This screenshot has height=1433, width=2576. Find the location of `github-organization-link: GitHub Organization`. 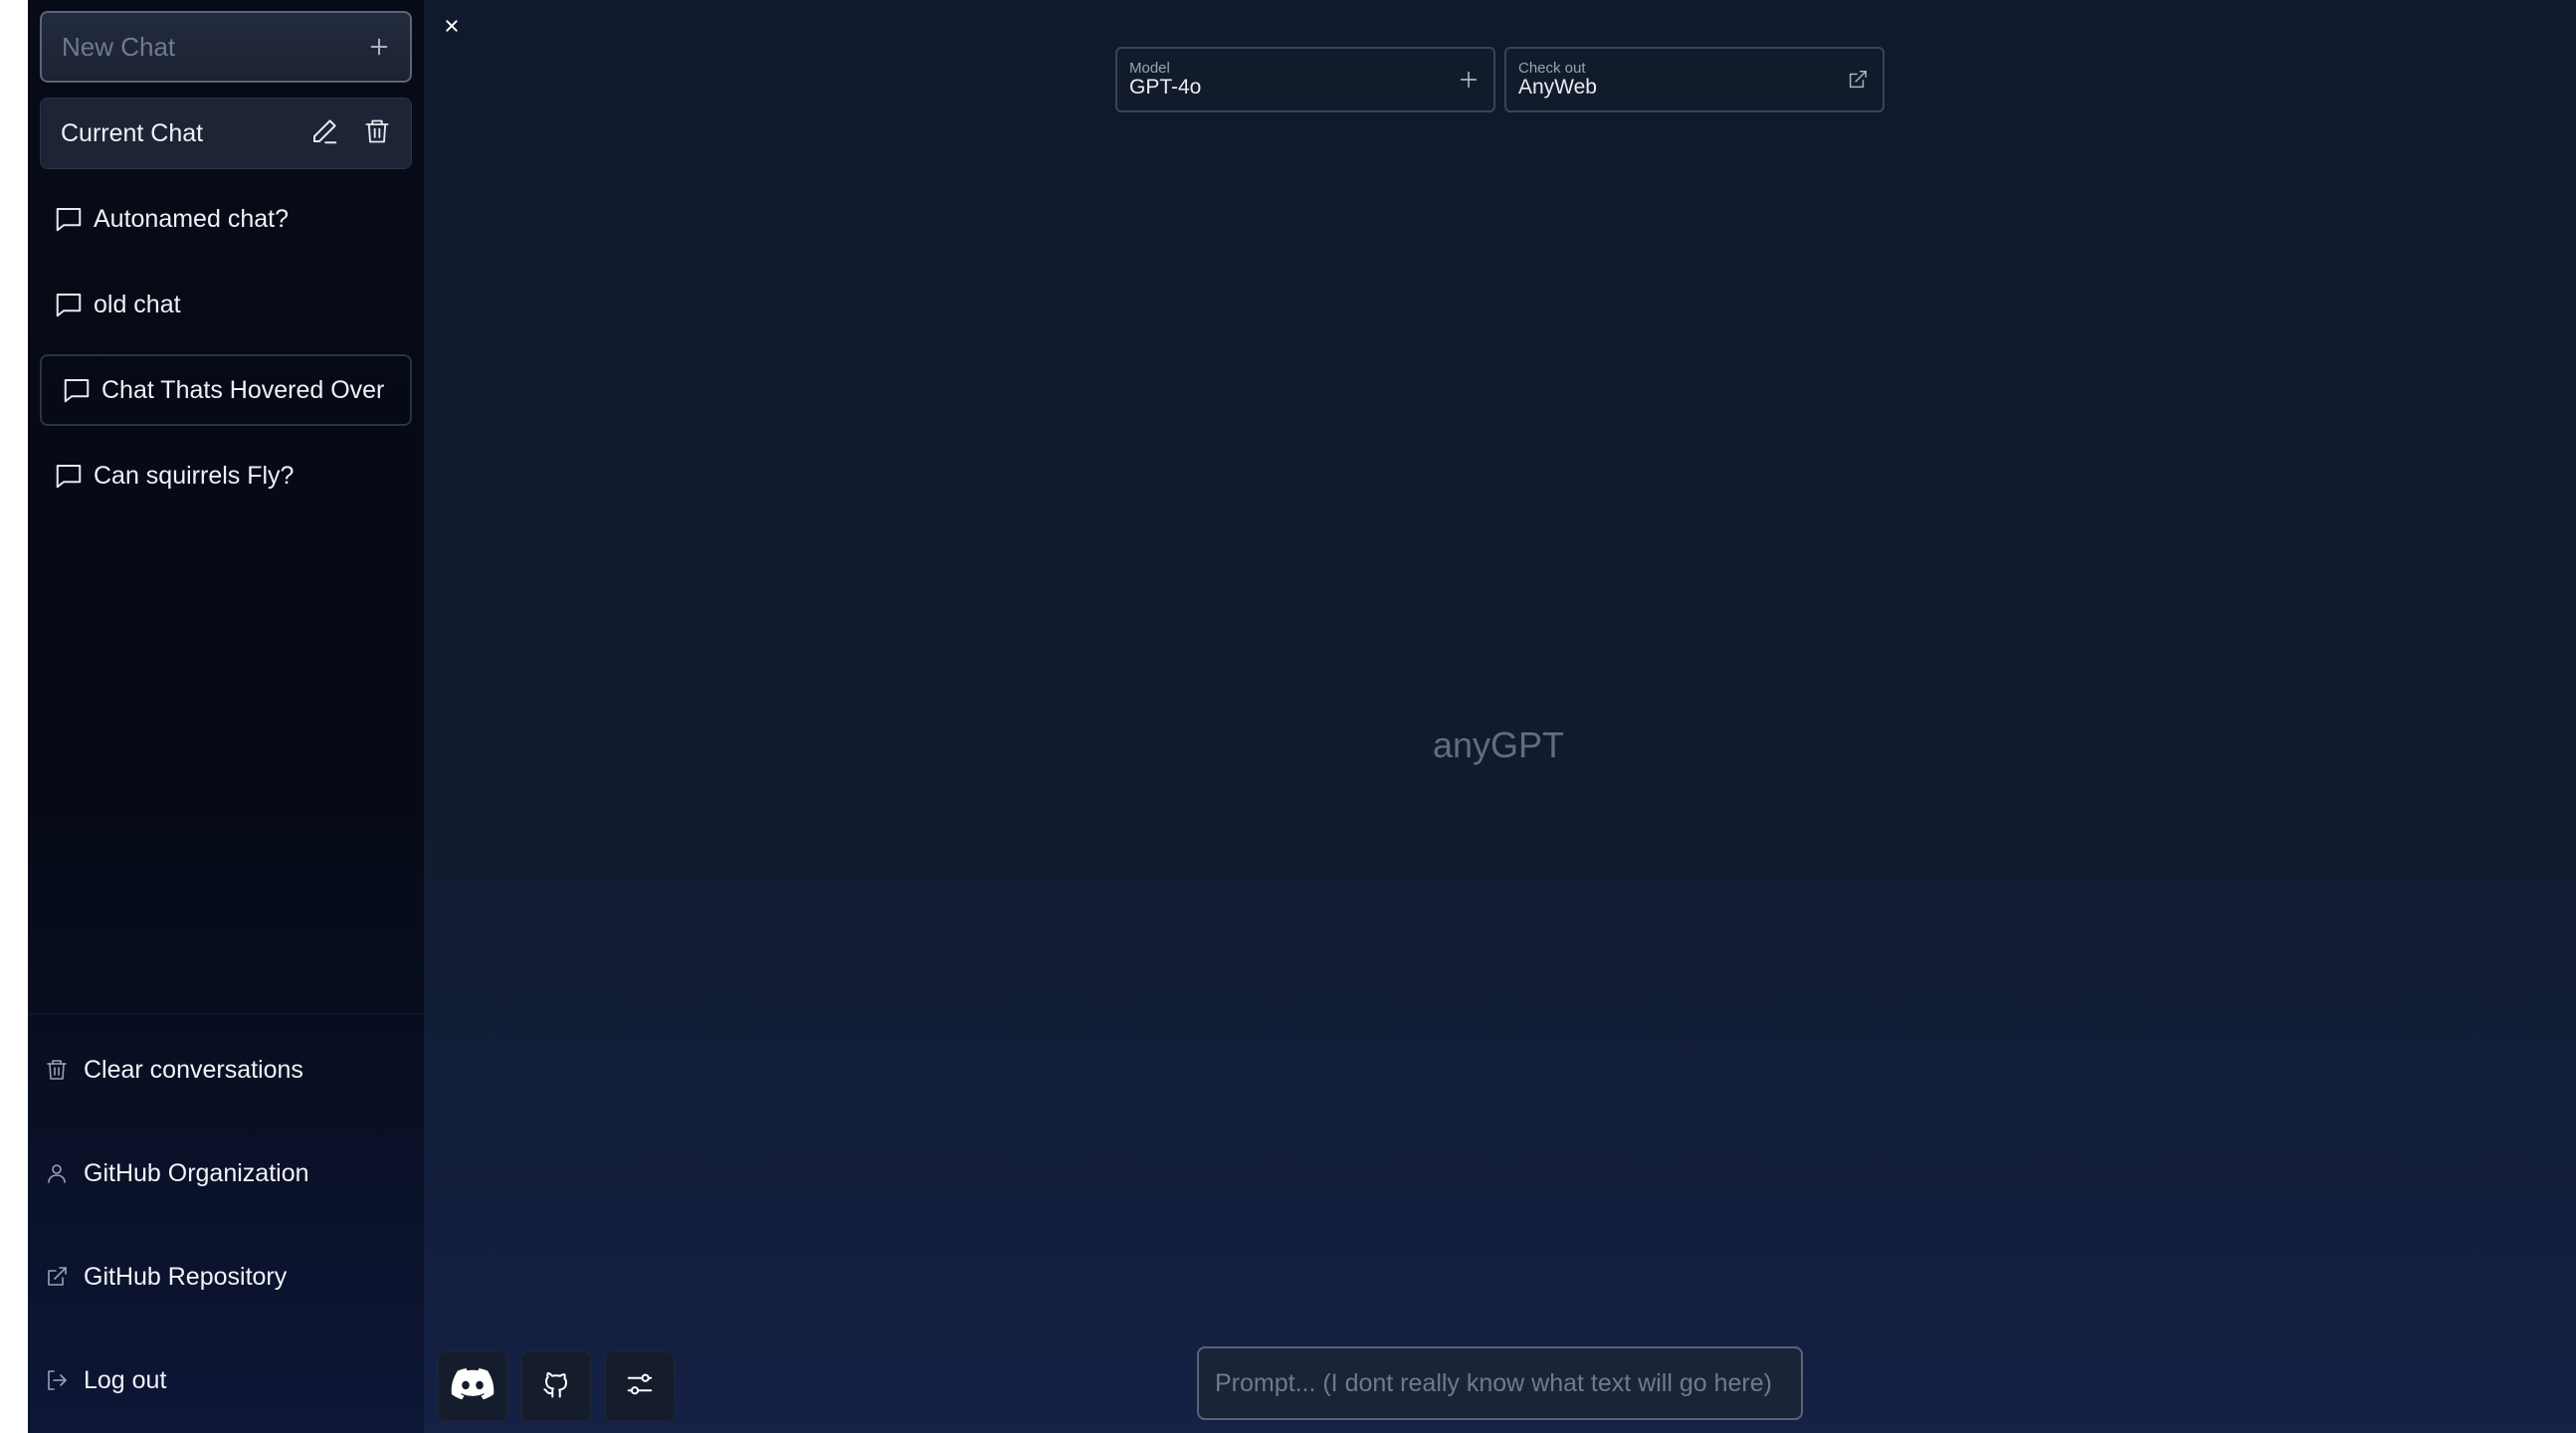

github-organization-link: GitHub Organization is located at coordinates (175, 1173).